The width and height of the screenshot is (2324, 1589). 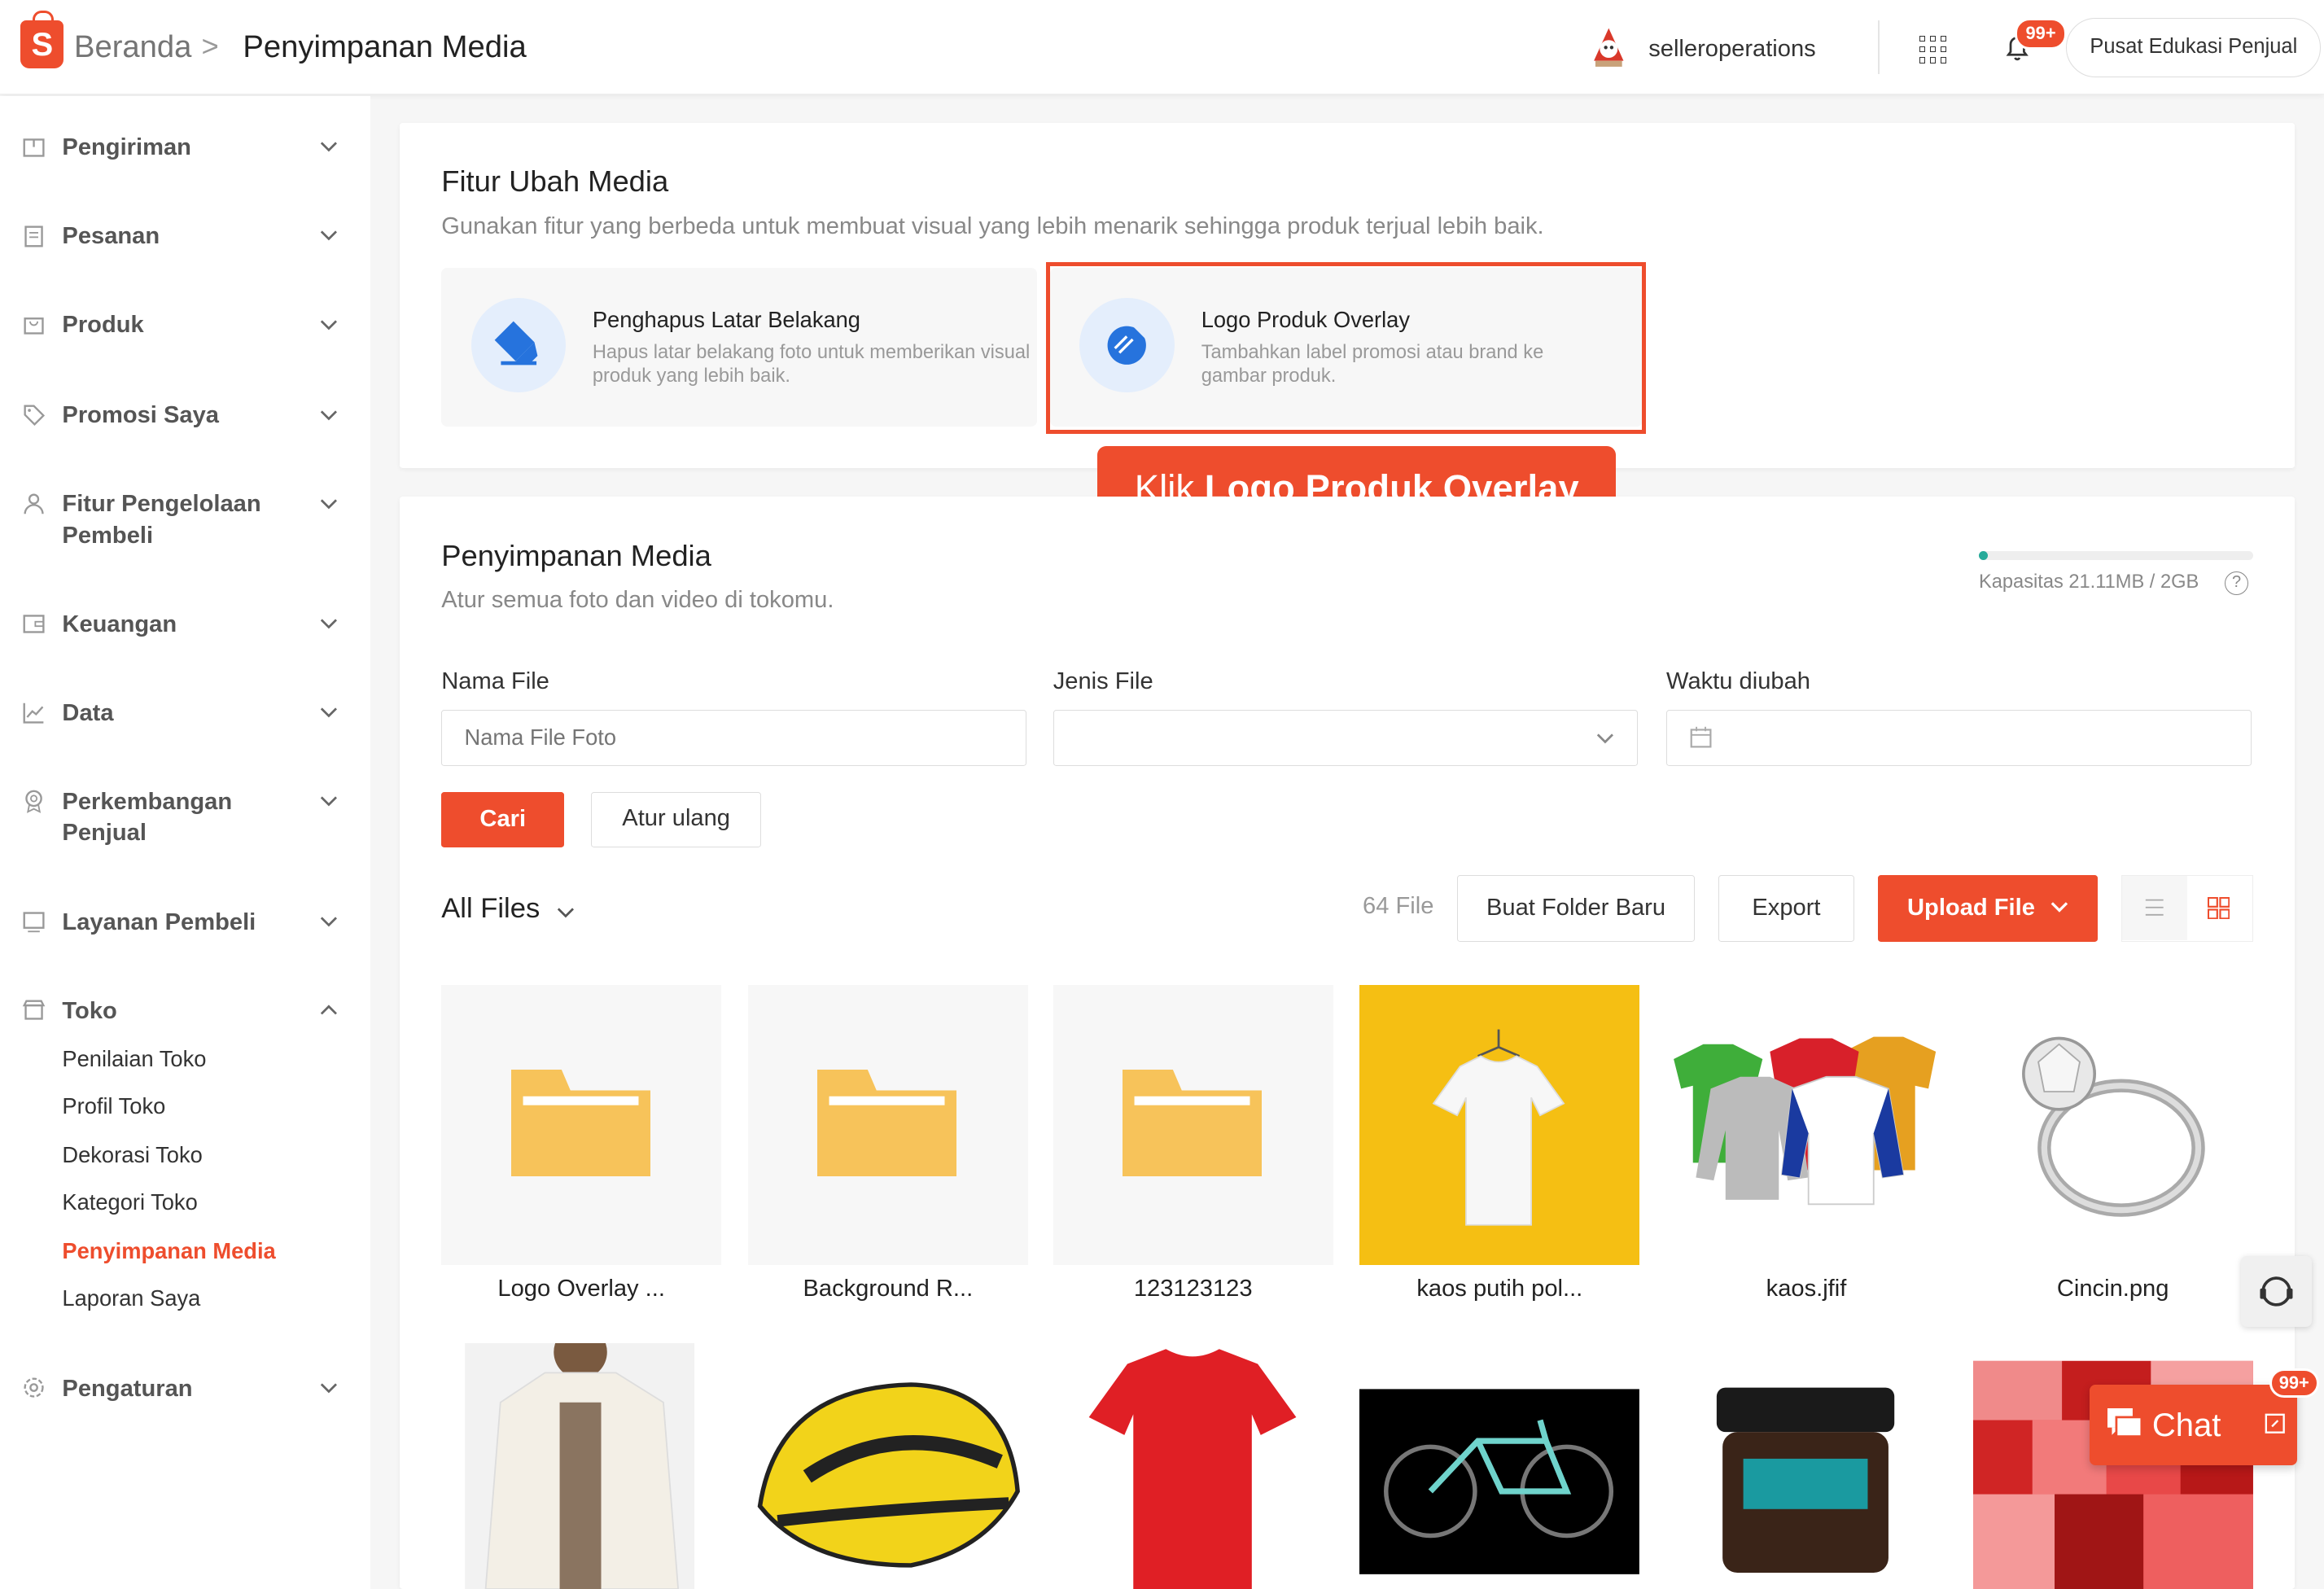 What do you see at coordinates (34, 1388) in the screenshot?
I see `gear-icon` at bounding box center [34, 1388].